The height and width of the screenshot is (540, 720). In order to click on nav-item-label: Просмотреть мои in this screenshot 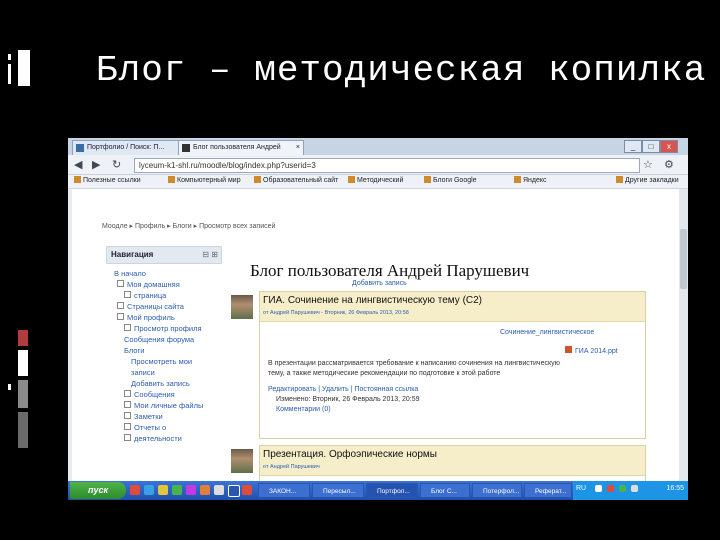, I will do `click(162, 361)`.